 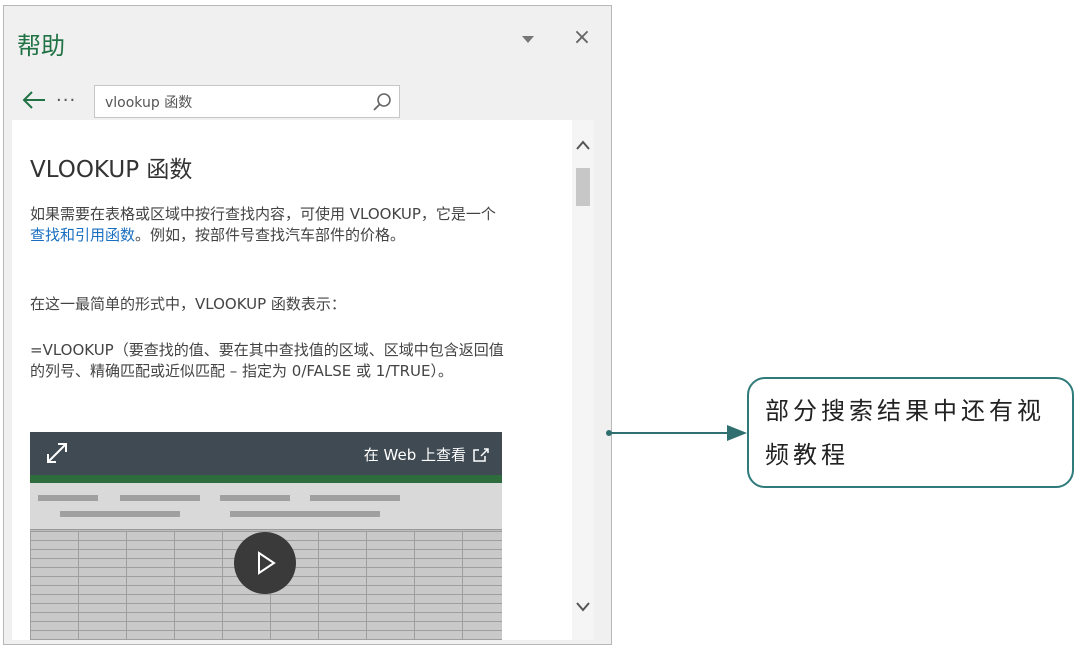 I want to click on lookup-functions-link: 查找和引用函数, so click(x=82, y=235).